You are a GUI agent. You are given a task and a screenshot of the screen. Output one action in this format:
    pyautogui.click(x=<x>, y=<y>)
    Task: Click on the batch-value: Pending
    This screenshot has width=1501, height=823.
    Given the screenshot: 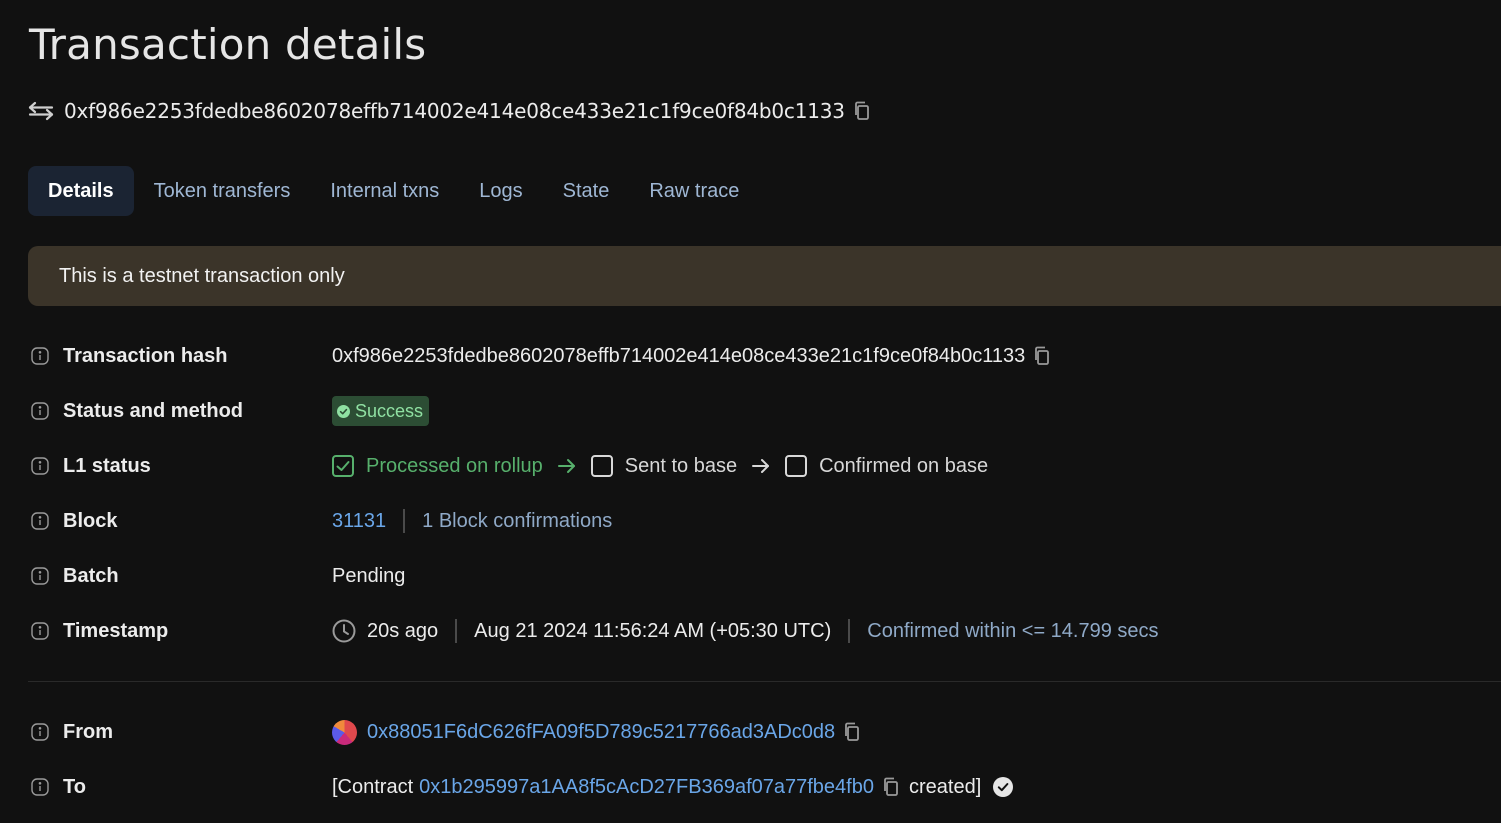 What is the action you would take?
    pyautogui.click(x=369, y=575)
    